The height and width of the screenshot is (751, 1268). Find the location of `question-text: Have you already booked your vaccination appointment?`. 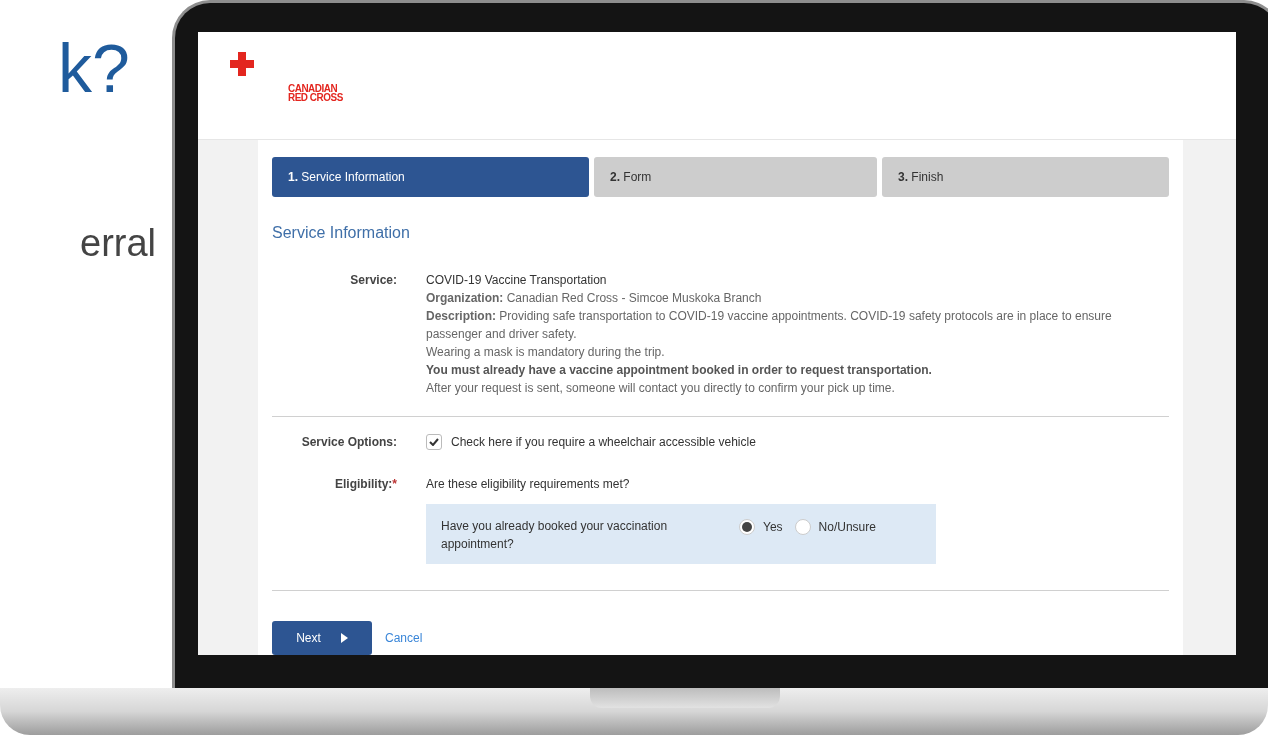

question-text: Have you already booked your vaccination appointment? is located at coordinates (555, 535).